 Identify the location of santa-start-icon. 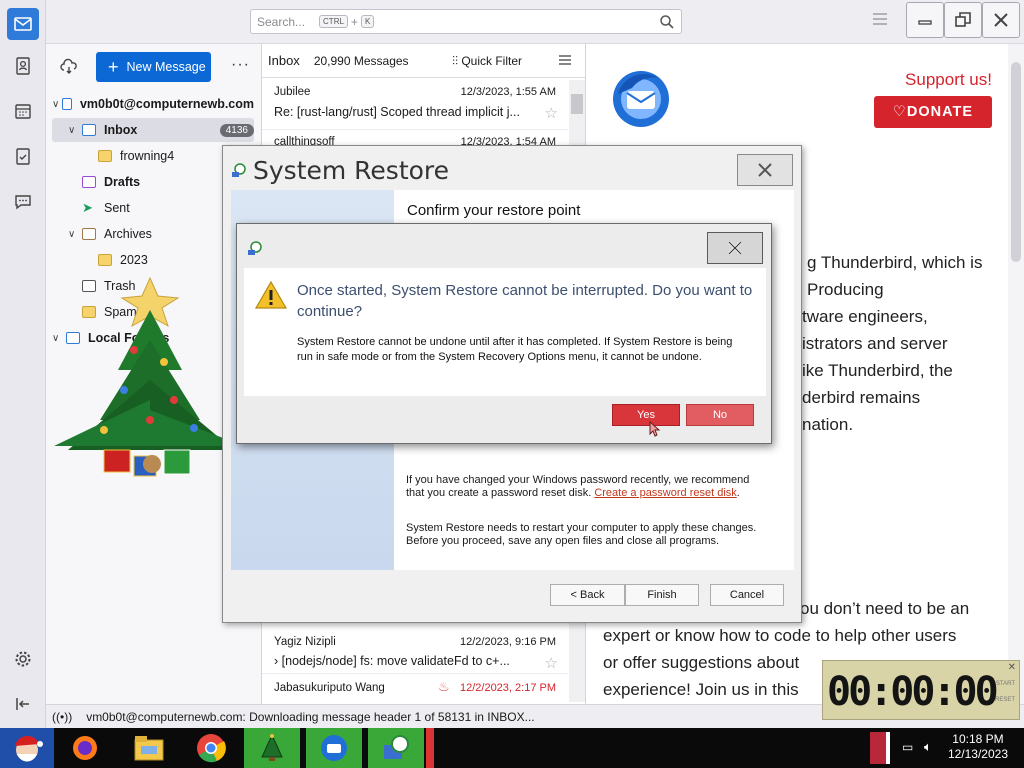
(29, 748).